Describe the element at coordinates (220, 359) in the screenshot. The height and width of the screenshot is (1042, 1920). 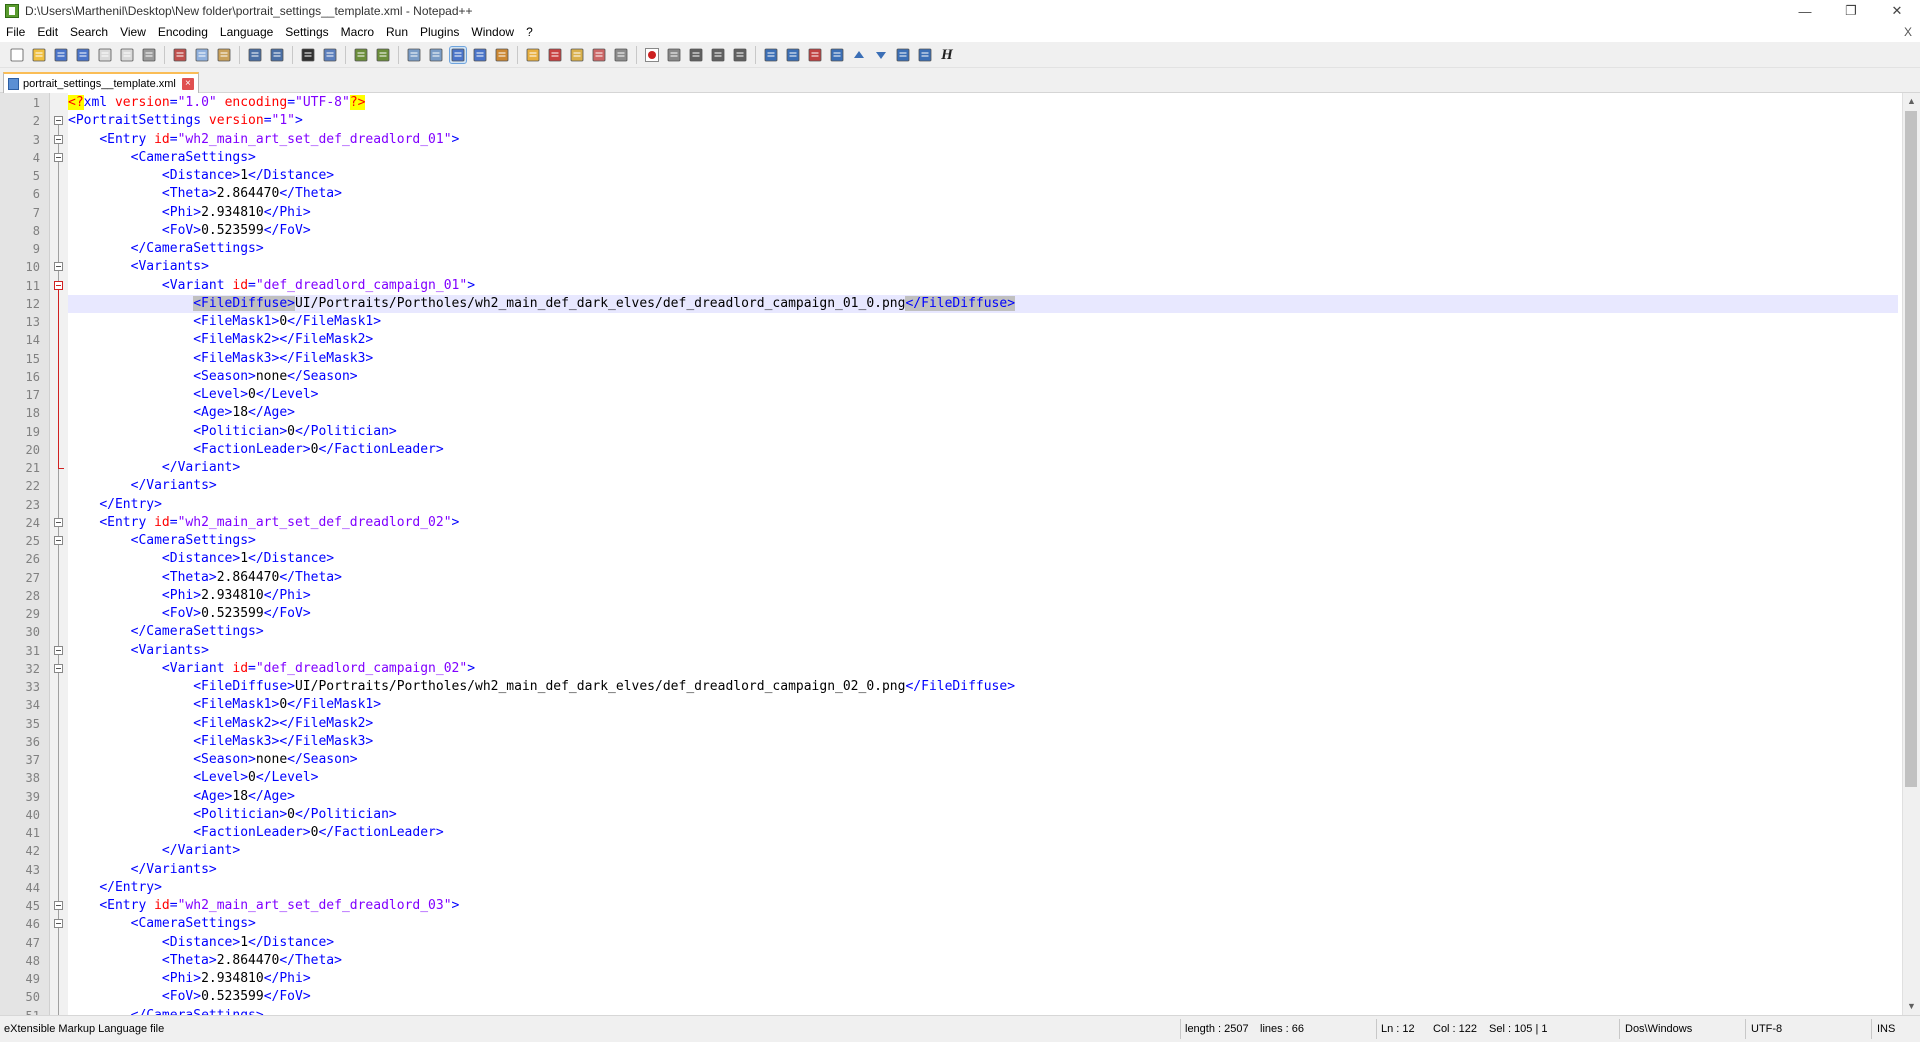
I see `code-line: <FileMask3></FileMask3>` at that location.